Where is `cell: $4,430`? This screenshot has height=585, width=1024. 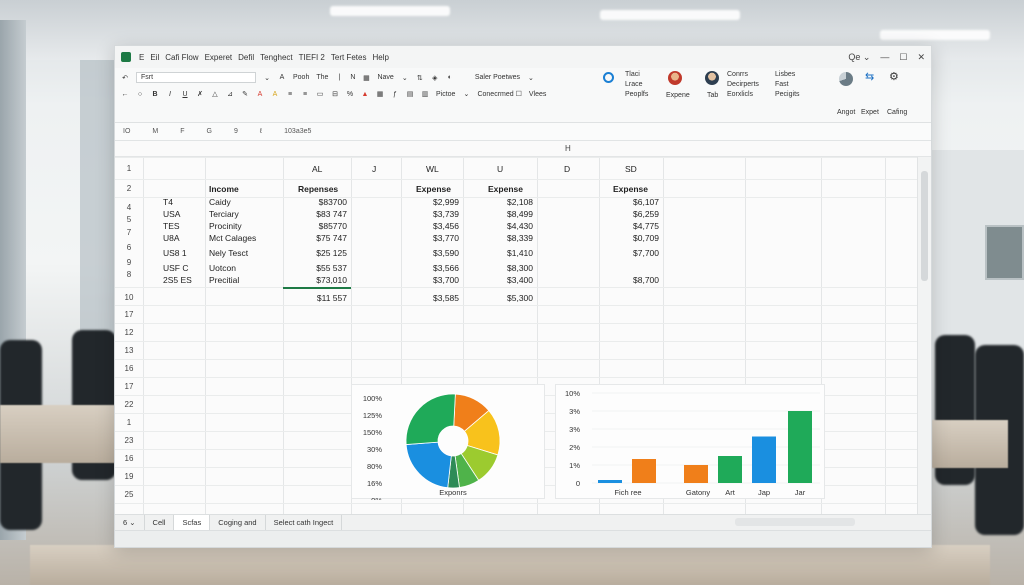 cell: $4,430 is located at coordinates (498, 226).